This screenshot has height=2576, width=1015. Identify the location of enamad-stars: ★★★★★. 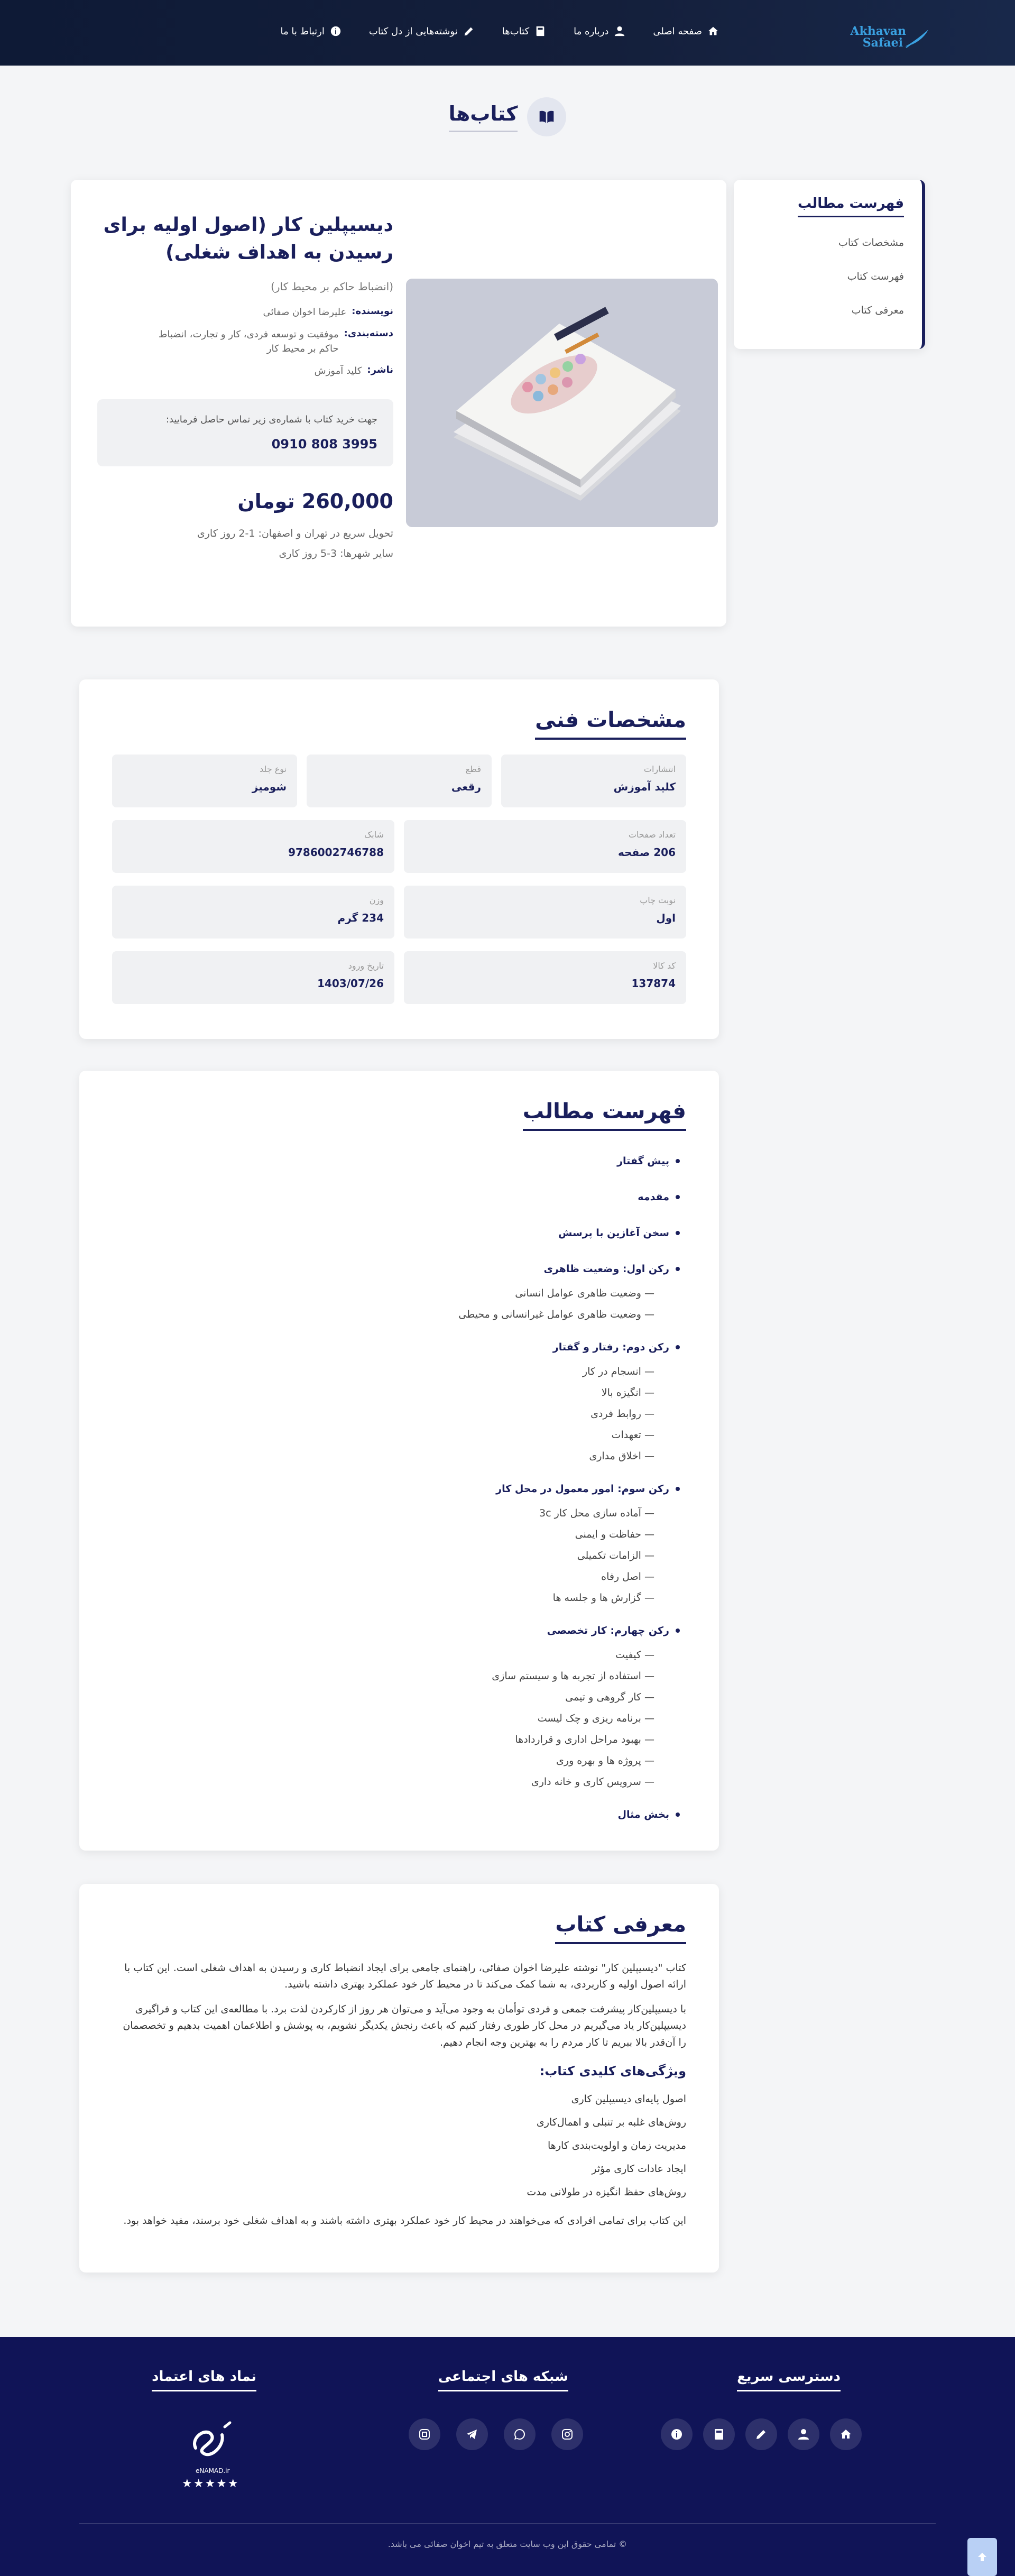
(210, 2483).